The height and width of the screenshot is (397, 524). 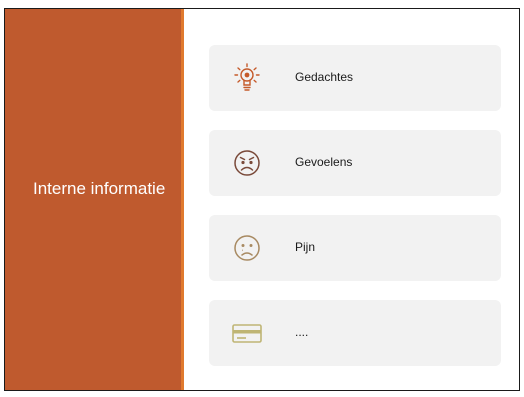 What do you see at coordinates (355, 248) in the screenshot?
I see `list-item-pijn: Pijn` at bounding box center [355, 248].